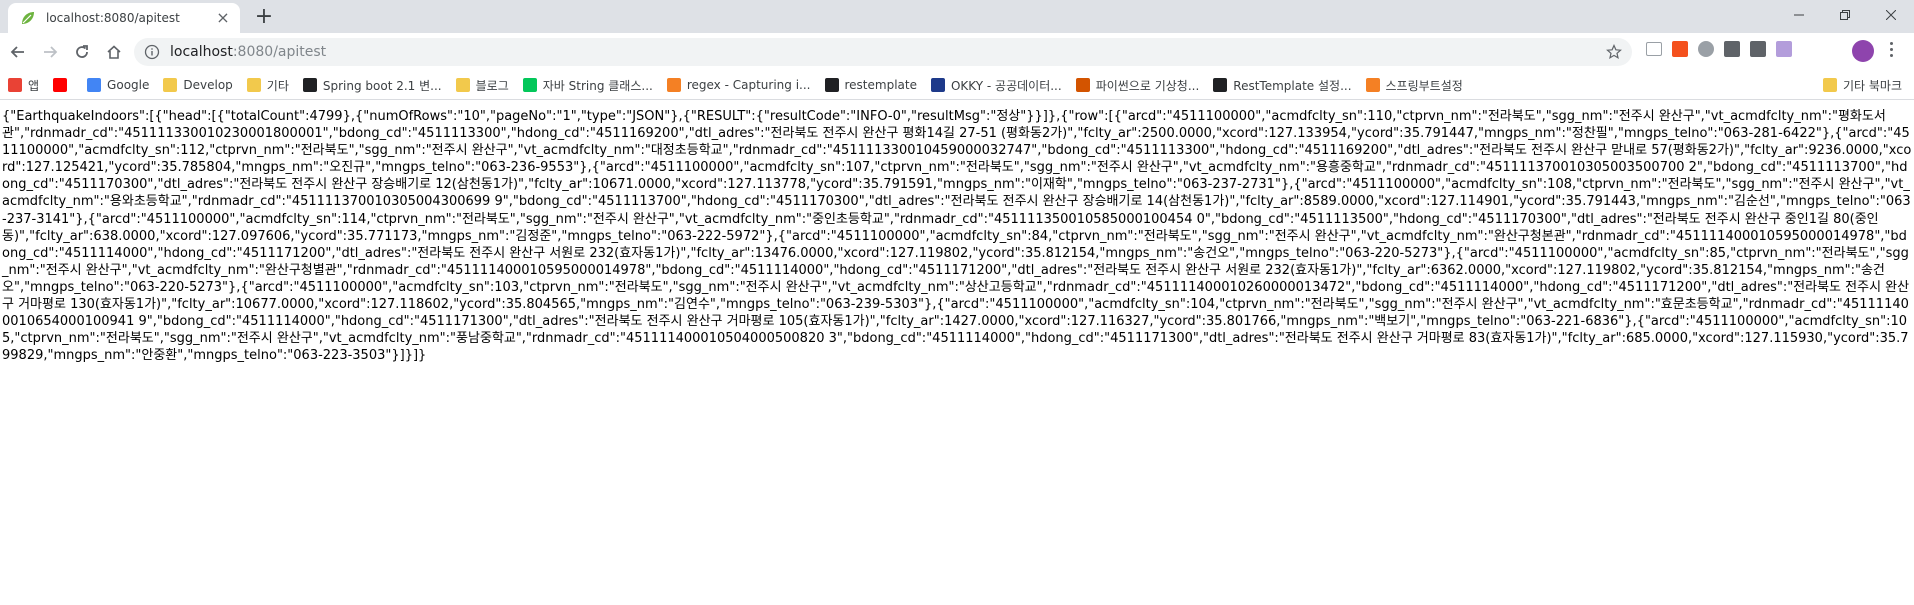 Image resolution: width=1914 pixels, height=605 pixels. What do you see at coordinates (880, 85) in the screenshot?
I see `bookmark-label: restemplate` at bounding box center [880, 85].